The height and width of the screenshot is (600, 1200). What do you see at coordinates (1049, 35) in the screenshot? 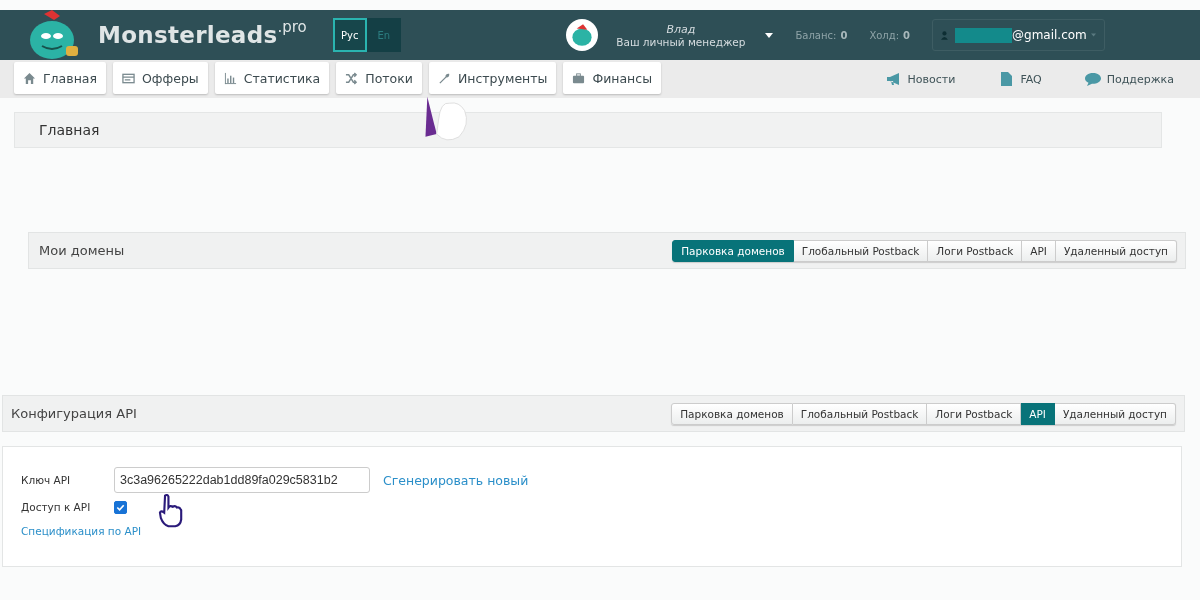
I see `account-email: @gmail.com` at bounding box center [1049, 35].